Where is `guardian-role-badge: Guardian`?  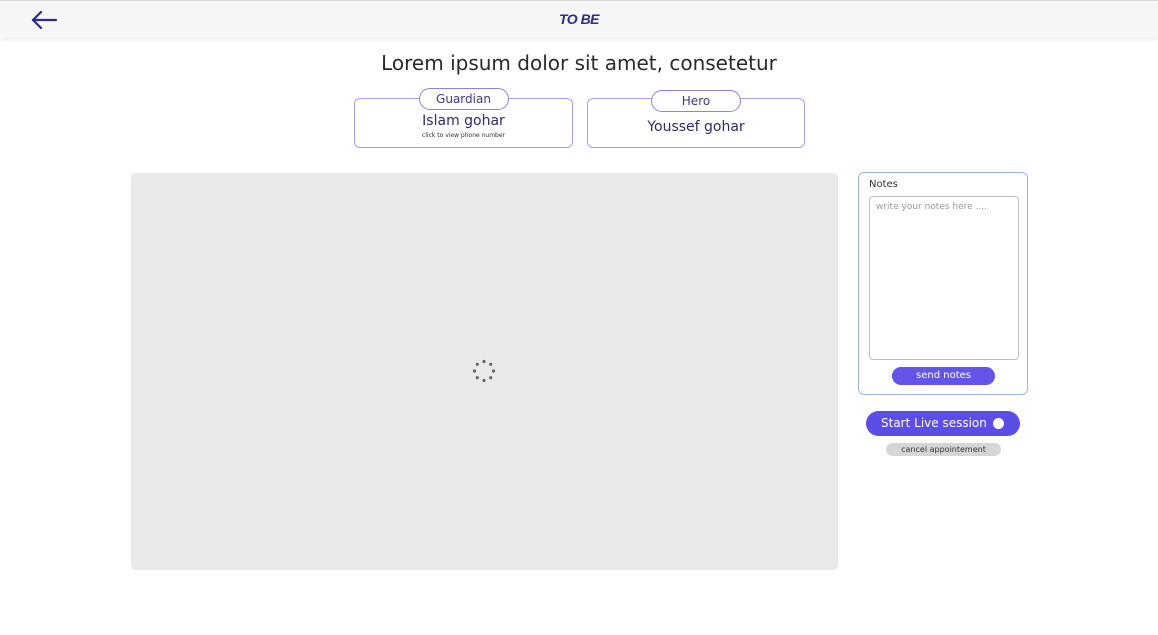 guardian-role-badge: Guardian is located at coordinates (463, 99).